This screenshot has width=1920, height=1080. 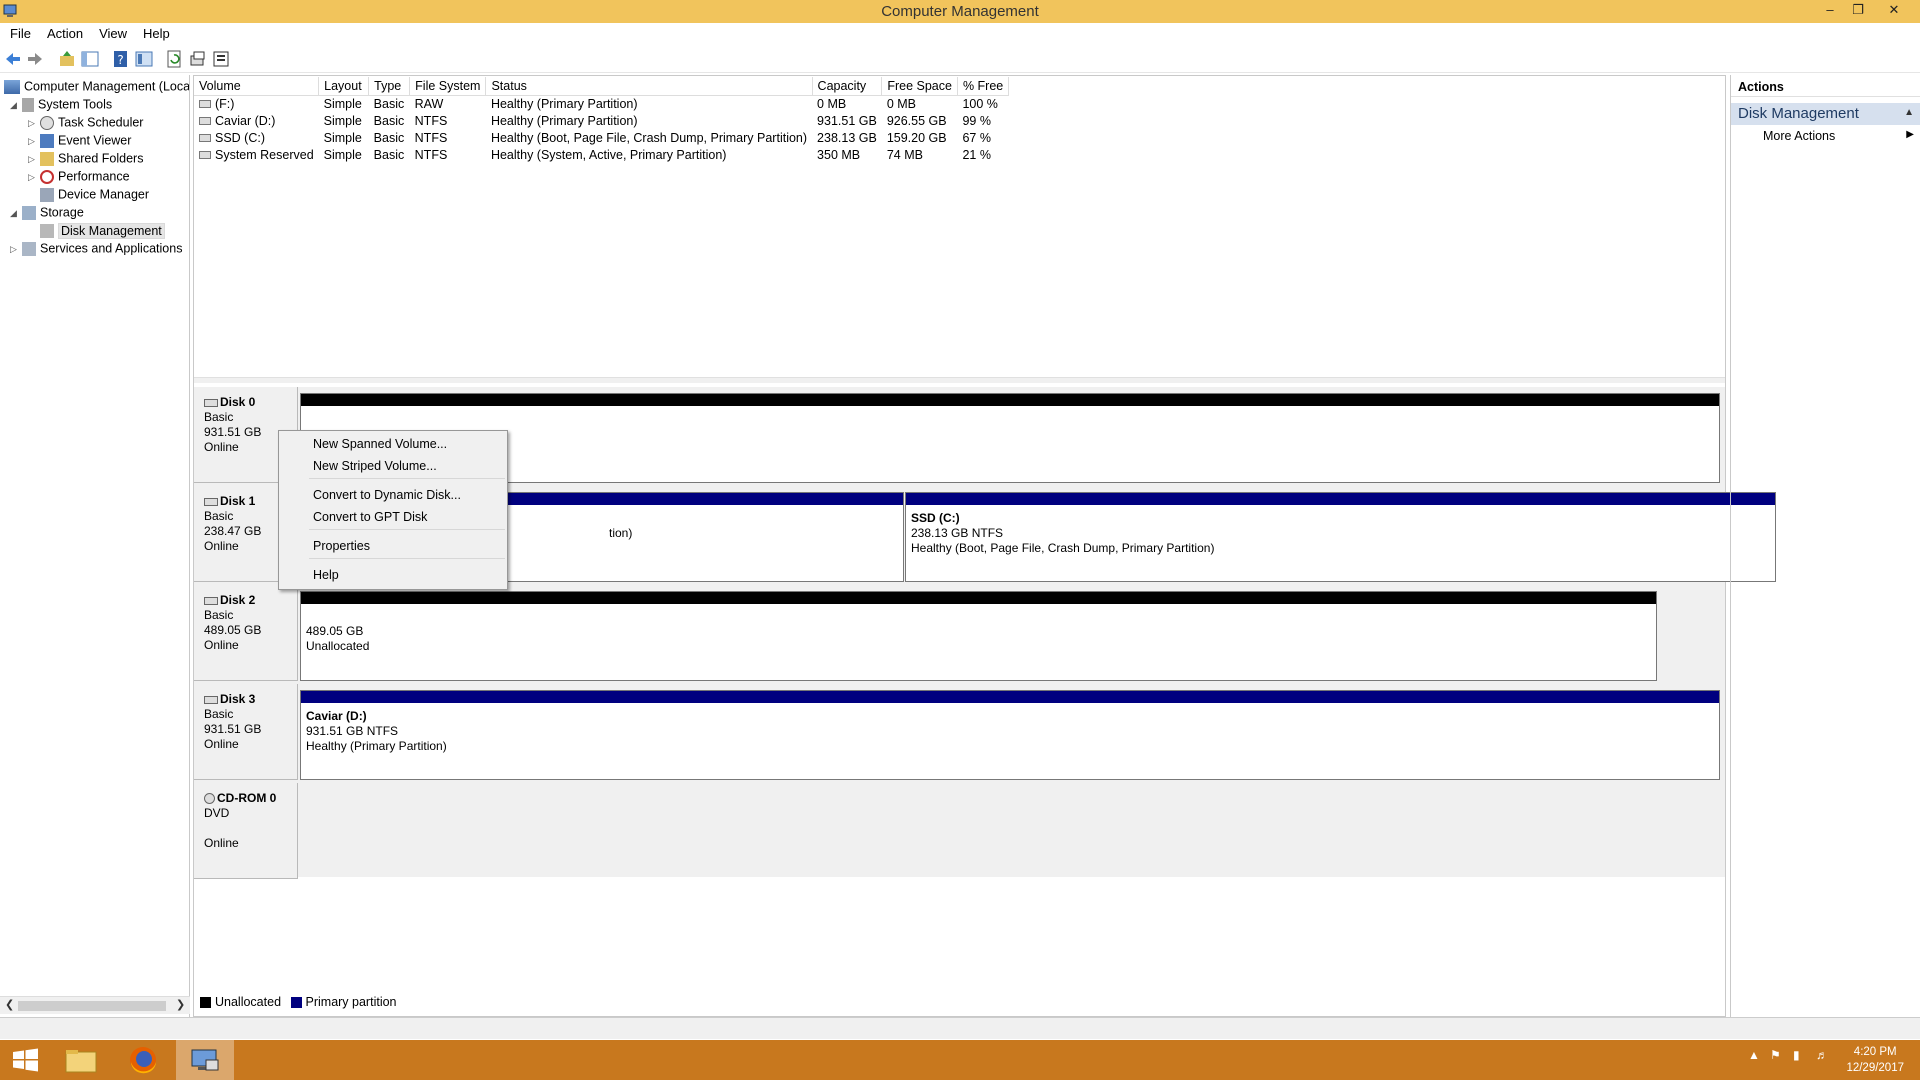 I want to click on tree-item-system-tools: ◢ System Tools, so click(x=61, y=106).